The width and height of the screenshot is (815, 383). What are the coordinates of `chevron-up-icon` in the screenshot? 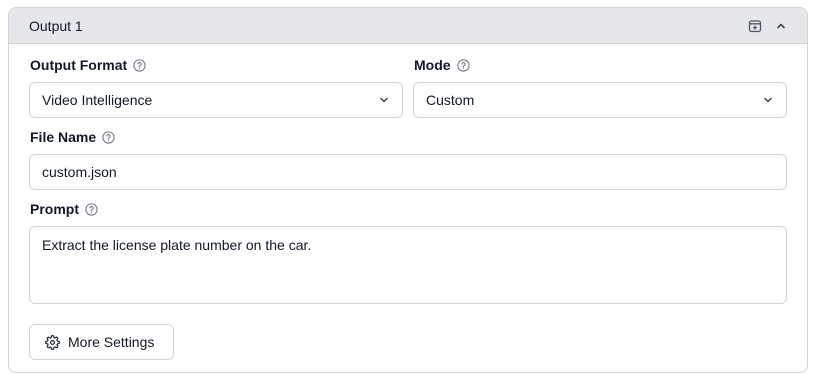 It's located at (781, 26).